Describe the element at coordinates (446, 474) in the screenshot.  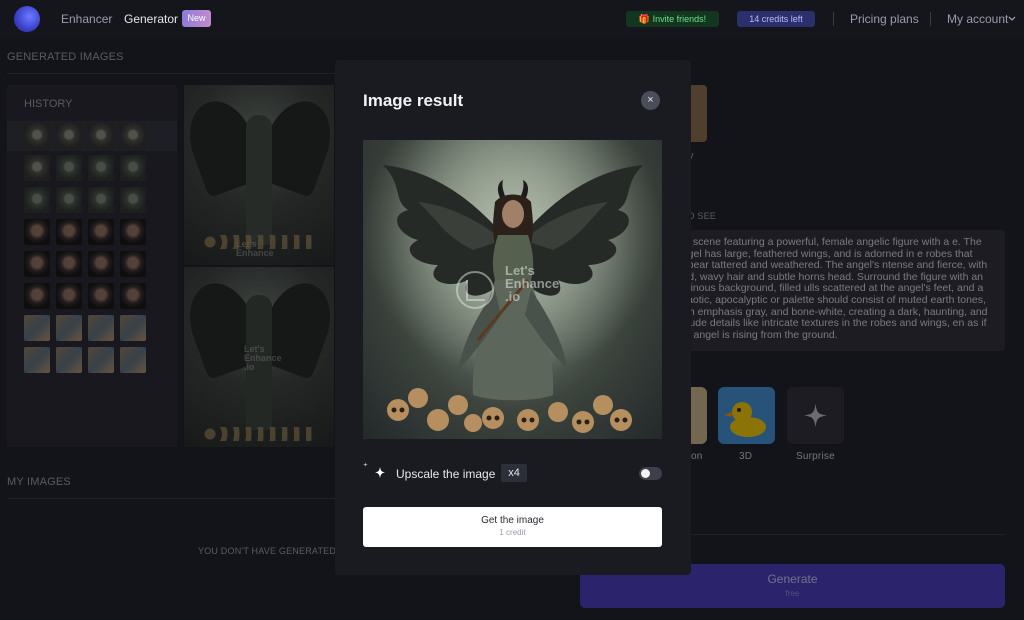
I see `upscale-label: Upscale the image` at that location.